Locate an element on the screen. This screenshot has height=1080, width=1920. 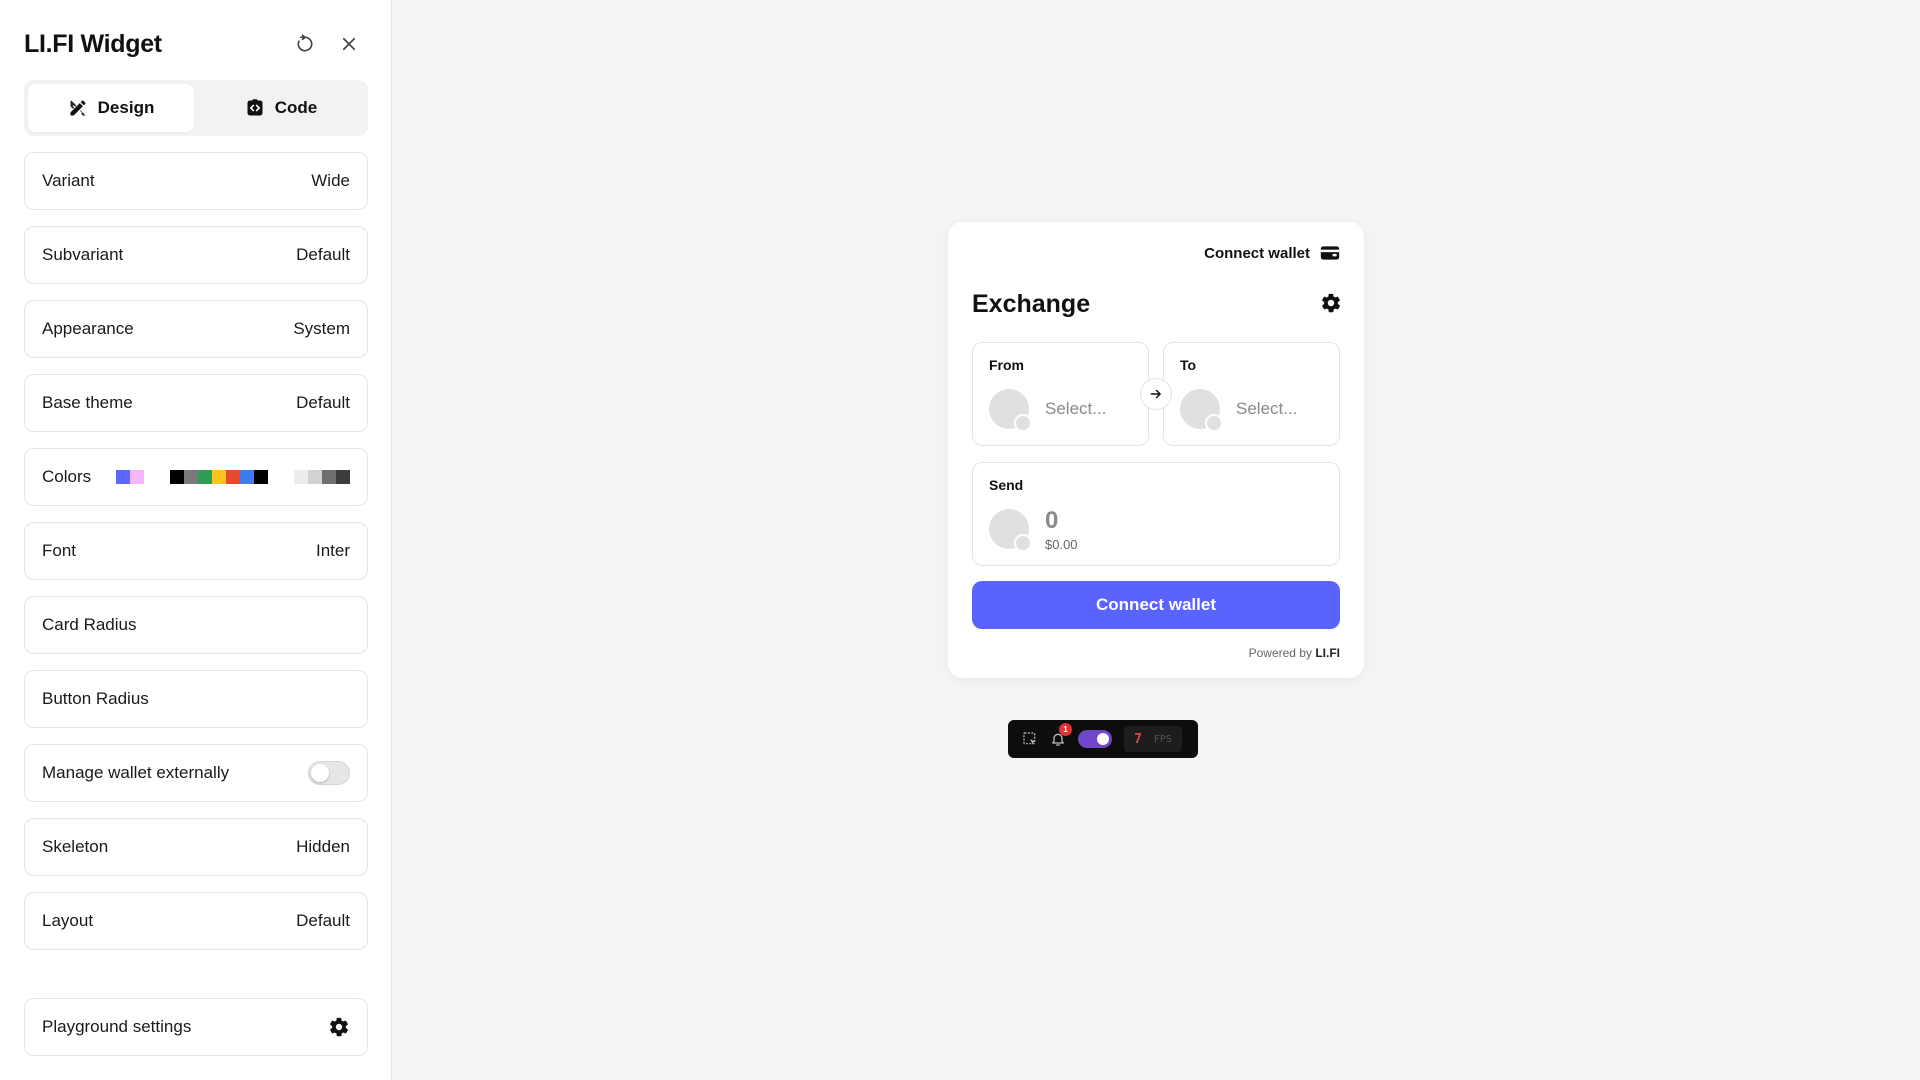
skeleton-option: Skeleton Hidden is located at coordinates (196, 847).